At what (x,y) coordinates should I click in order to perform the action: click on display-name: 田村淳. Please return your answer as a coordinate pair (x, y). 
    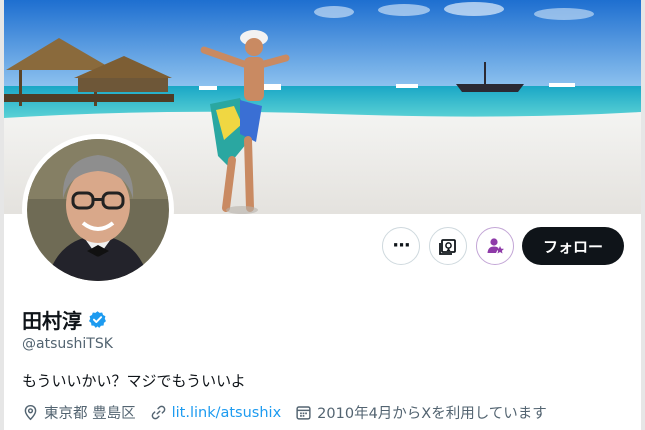
    Looking at the image, I should click on (52, 321).